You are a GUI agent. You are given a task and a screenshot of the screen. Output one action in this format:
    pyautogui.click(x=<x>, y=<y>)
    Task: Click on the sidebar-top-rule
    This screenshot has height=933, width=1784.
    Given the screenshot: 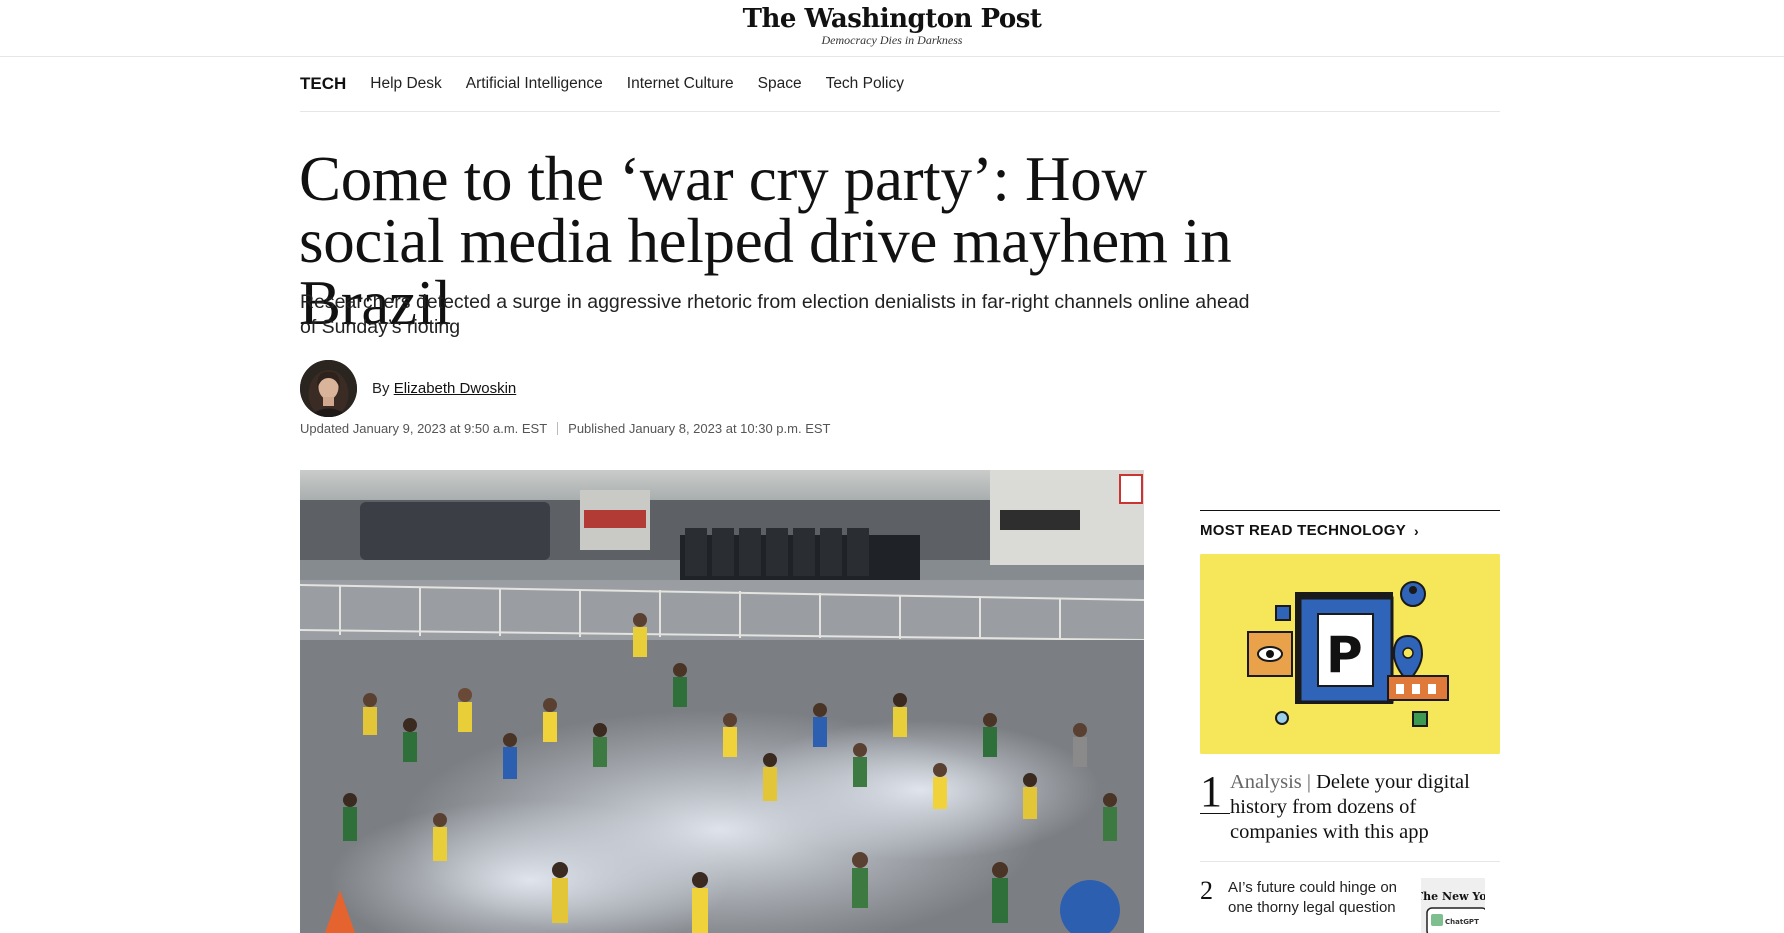 What is the action you would take?
    pyautogui.click(x=1350, y=510)
    